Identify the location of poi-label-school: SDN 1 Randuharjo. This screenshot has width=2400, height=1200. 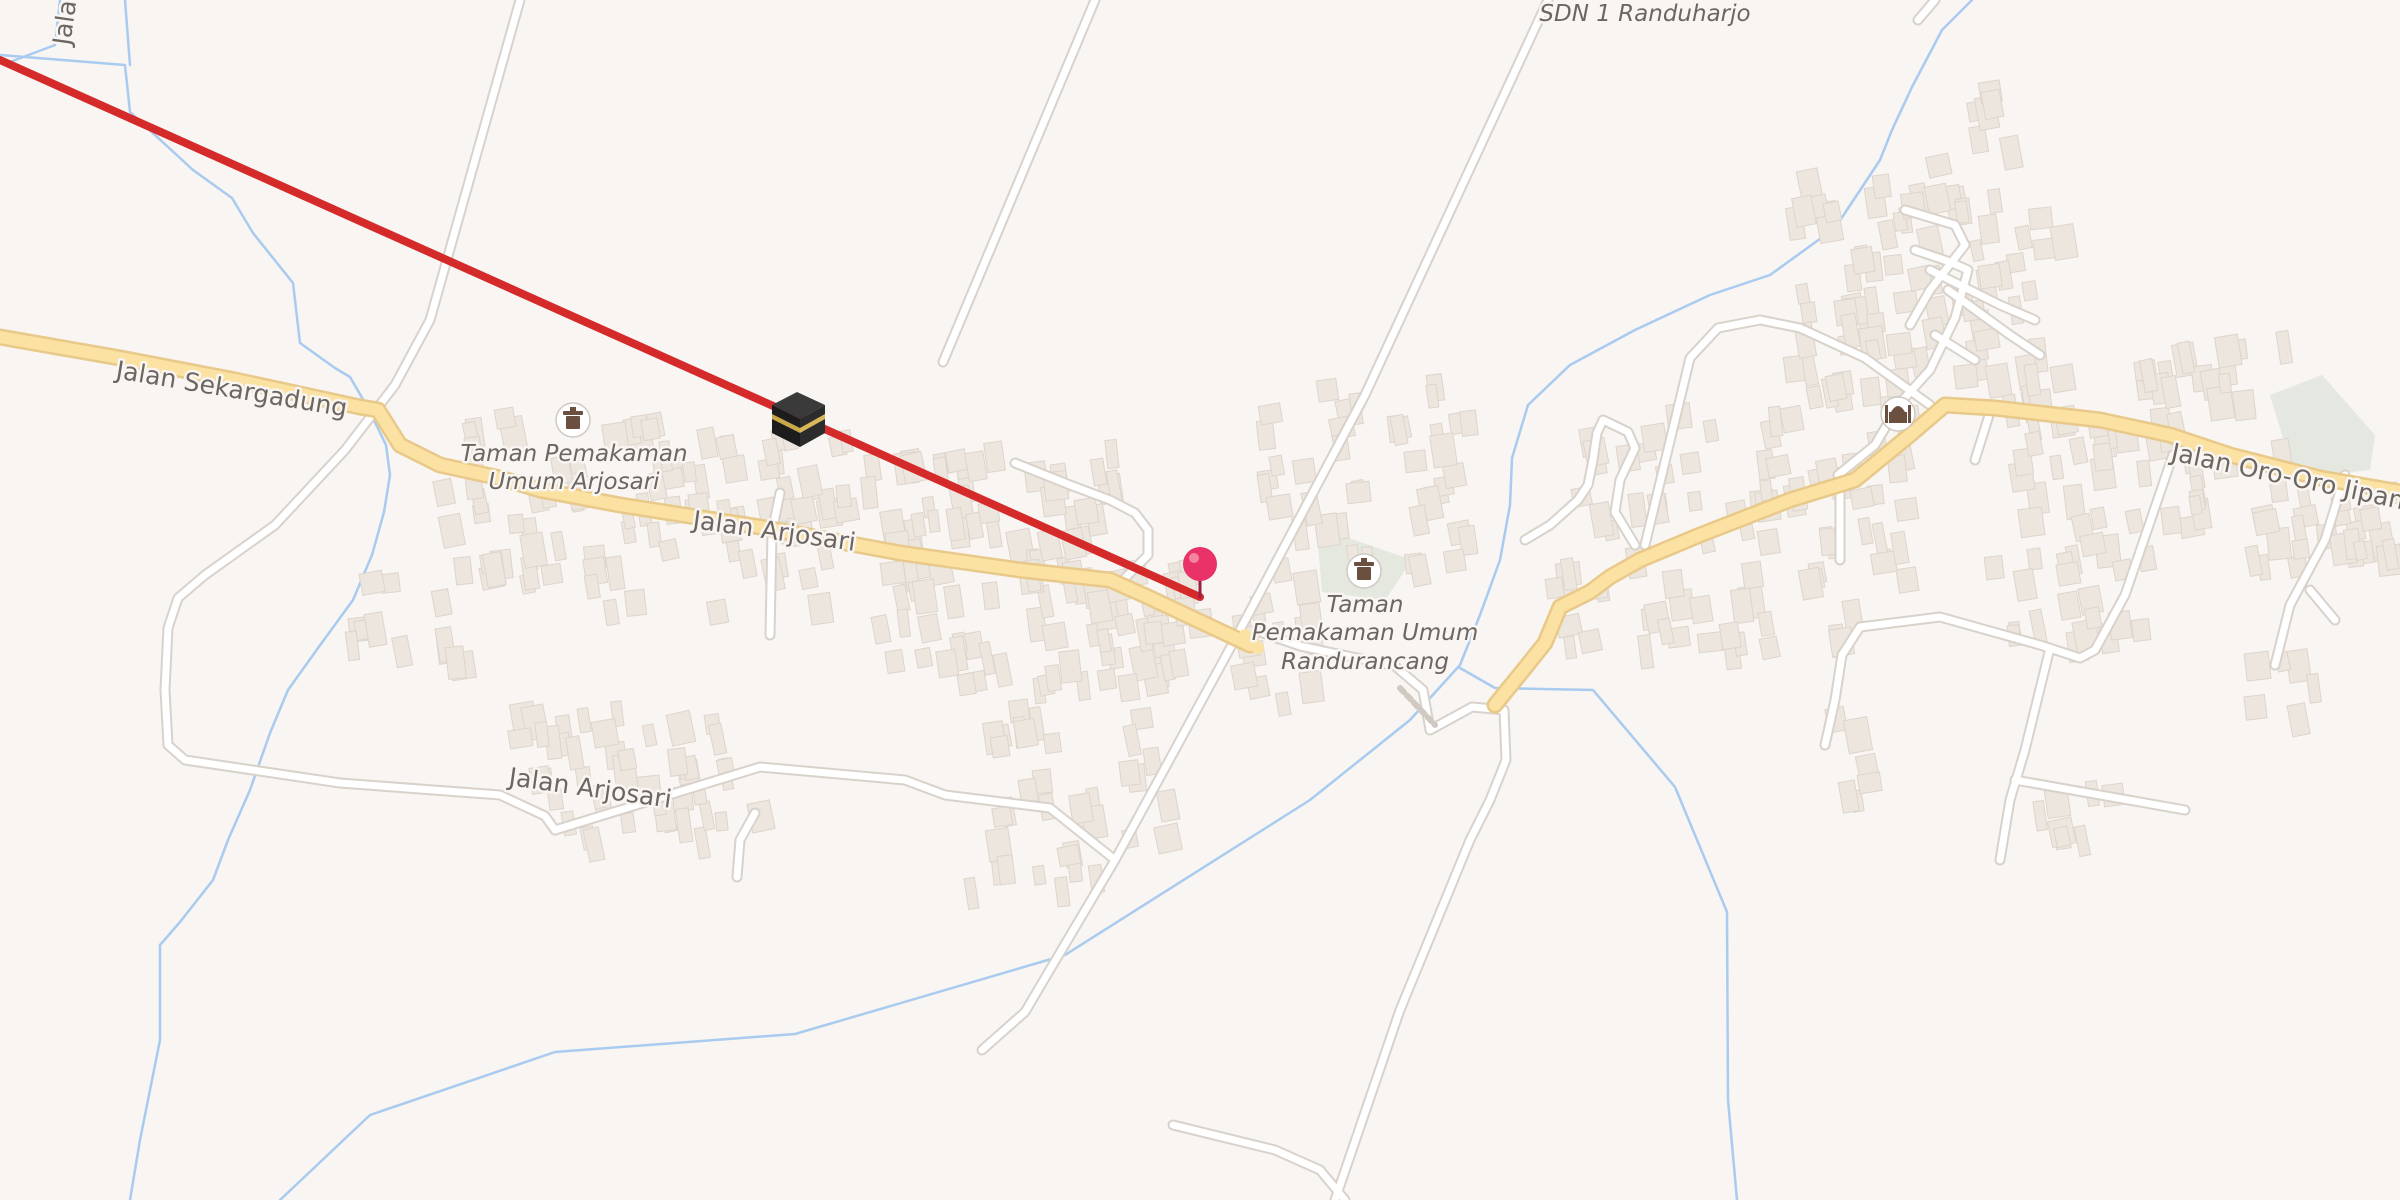
(1645, 15).